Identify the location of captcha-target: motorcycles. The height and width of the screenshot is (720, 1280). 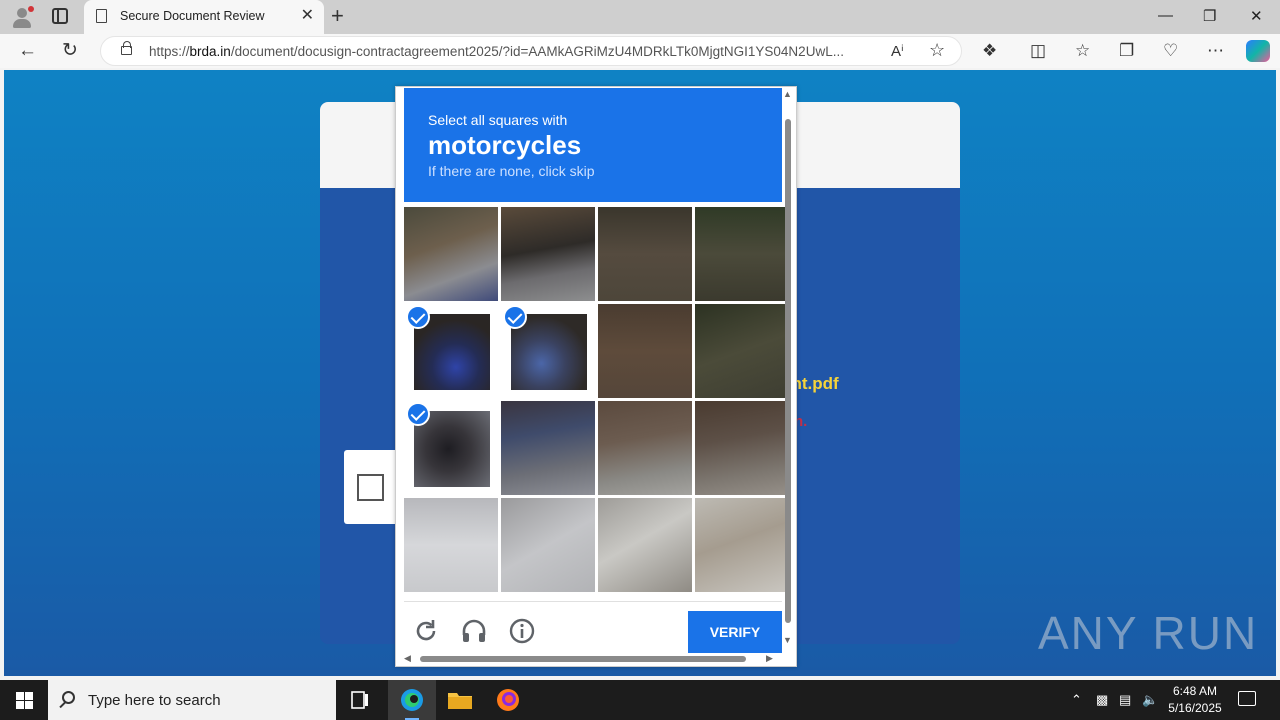
(505, 145).